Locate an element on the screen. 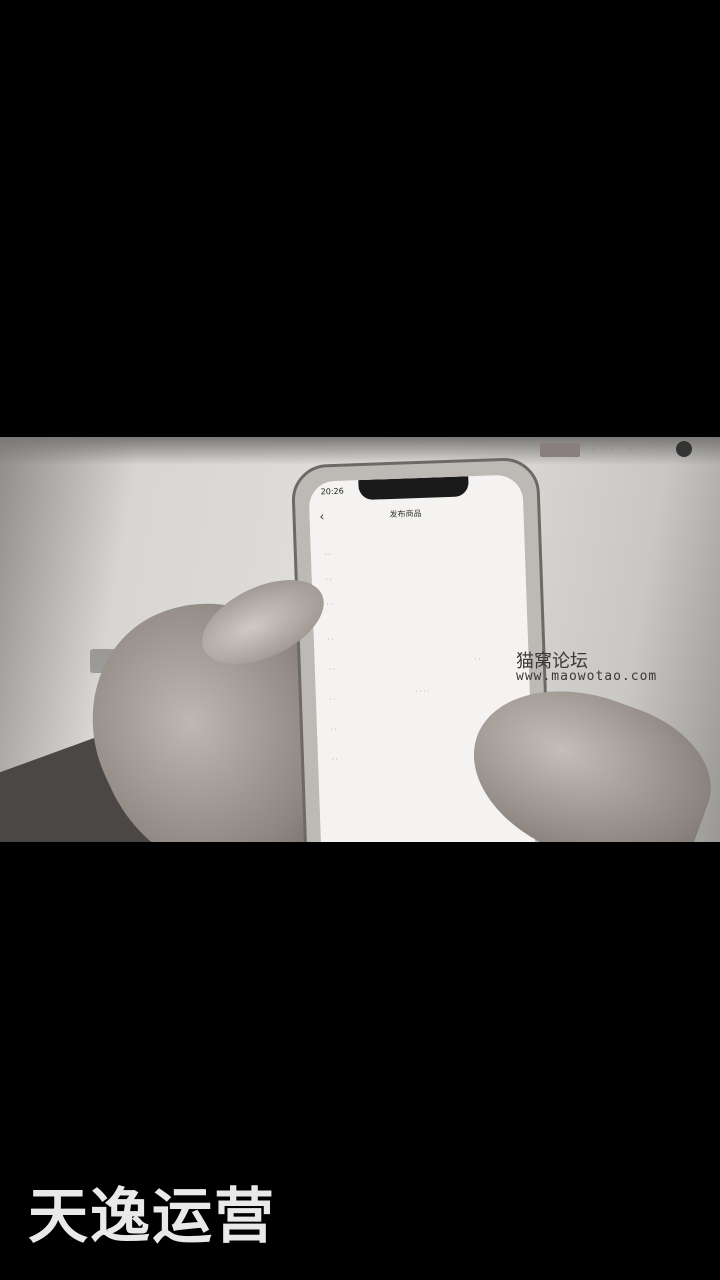  top-bar-icons: · · · is located at coordinates (615, 450).